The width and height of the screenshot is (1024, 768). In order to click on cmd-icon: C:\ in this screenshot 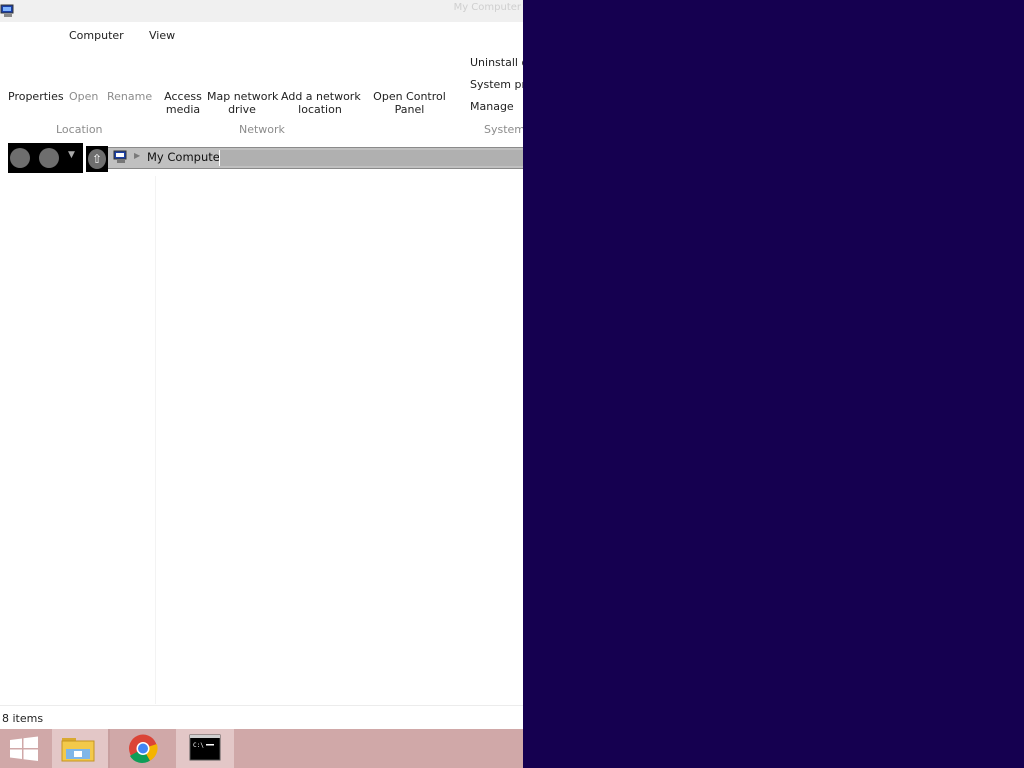, I will do `click(205, 747)`.